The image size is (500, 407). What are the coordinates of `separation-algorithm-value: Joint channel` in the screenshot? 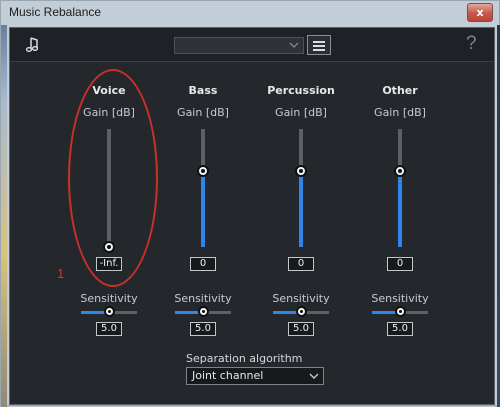 It's located at (228, 375).